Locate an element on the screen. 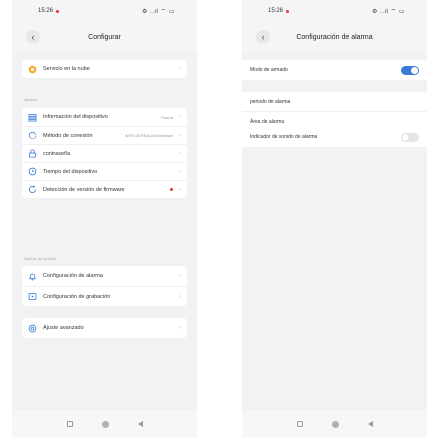 This screenshot has width=444, height=438. alarm-options-section: periodo de alarma Área de alarma is located at coordinates (334, 112).